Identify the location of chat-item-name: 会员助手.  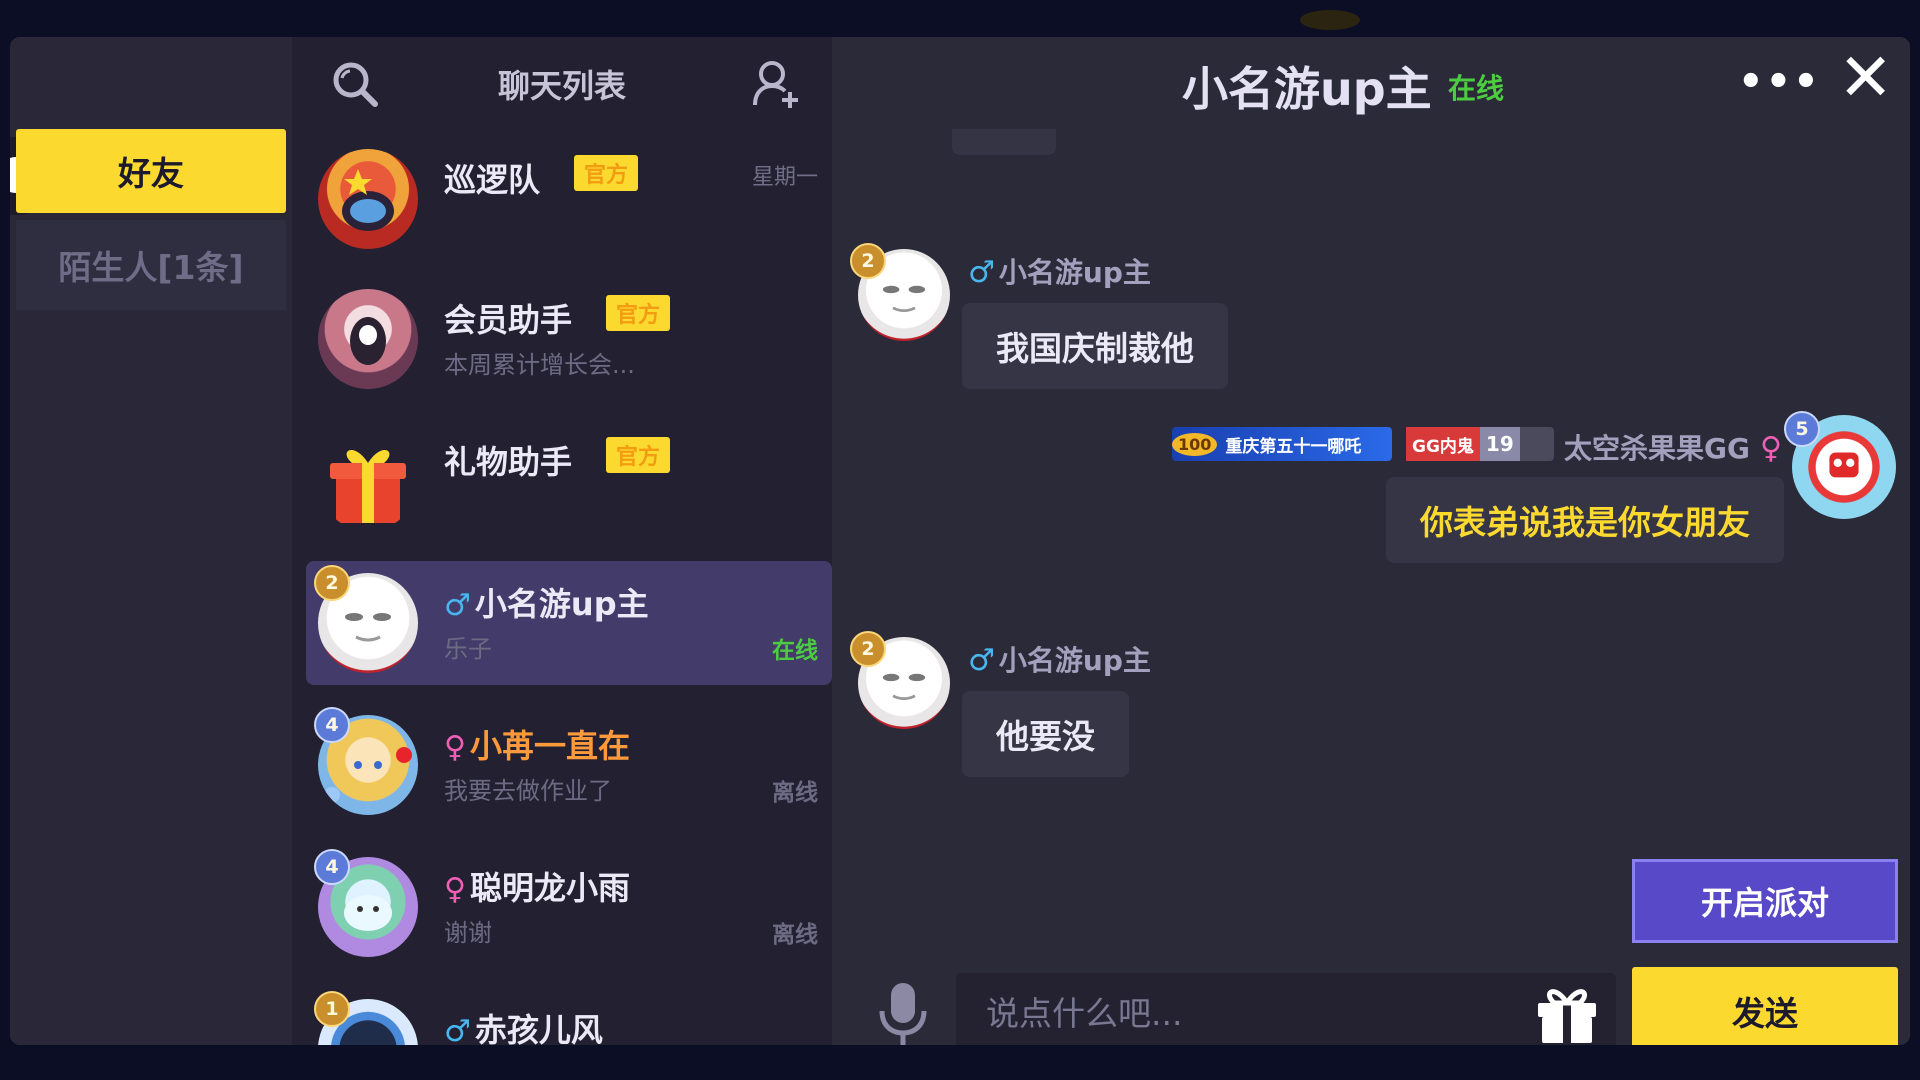
(508, 320).